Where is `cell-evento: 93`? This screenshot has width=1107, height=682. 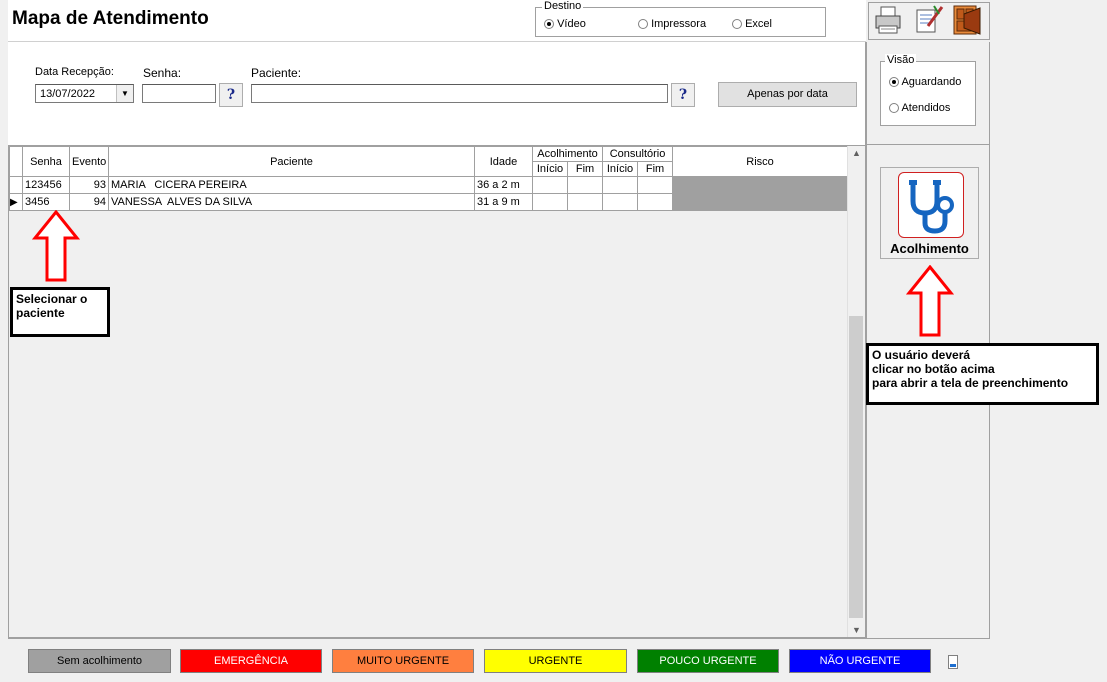
cell-evento: 93 is located at coordinates (89, 185).